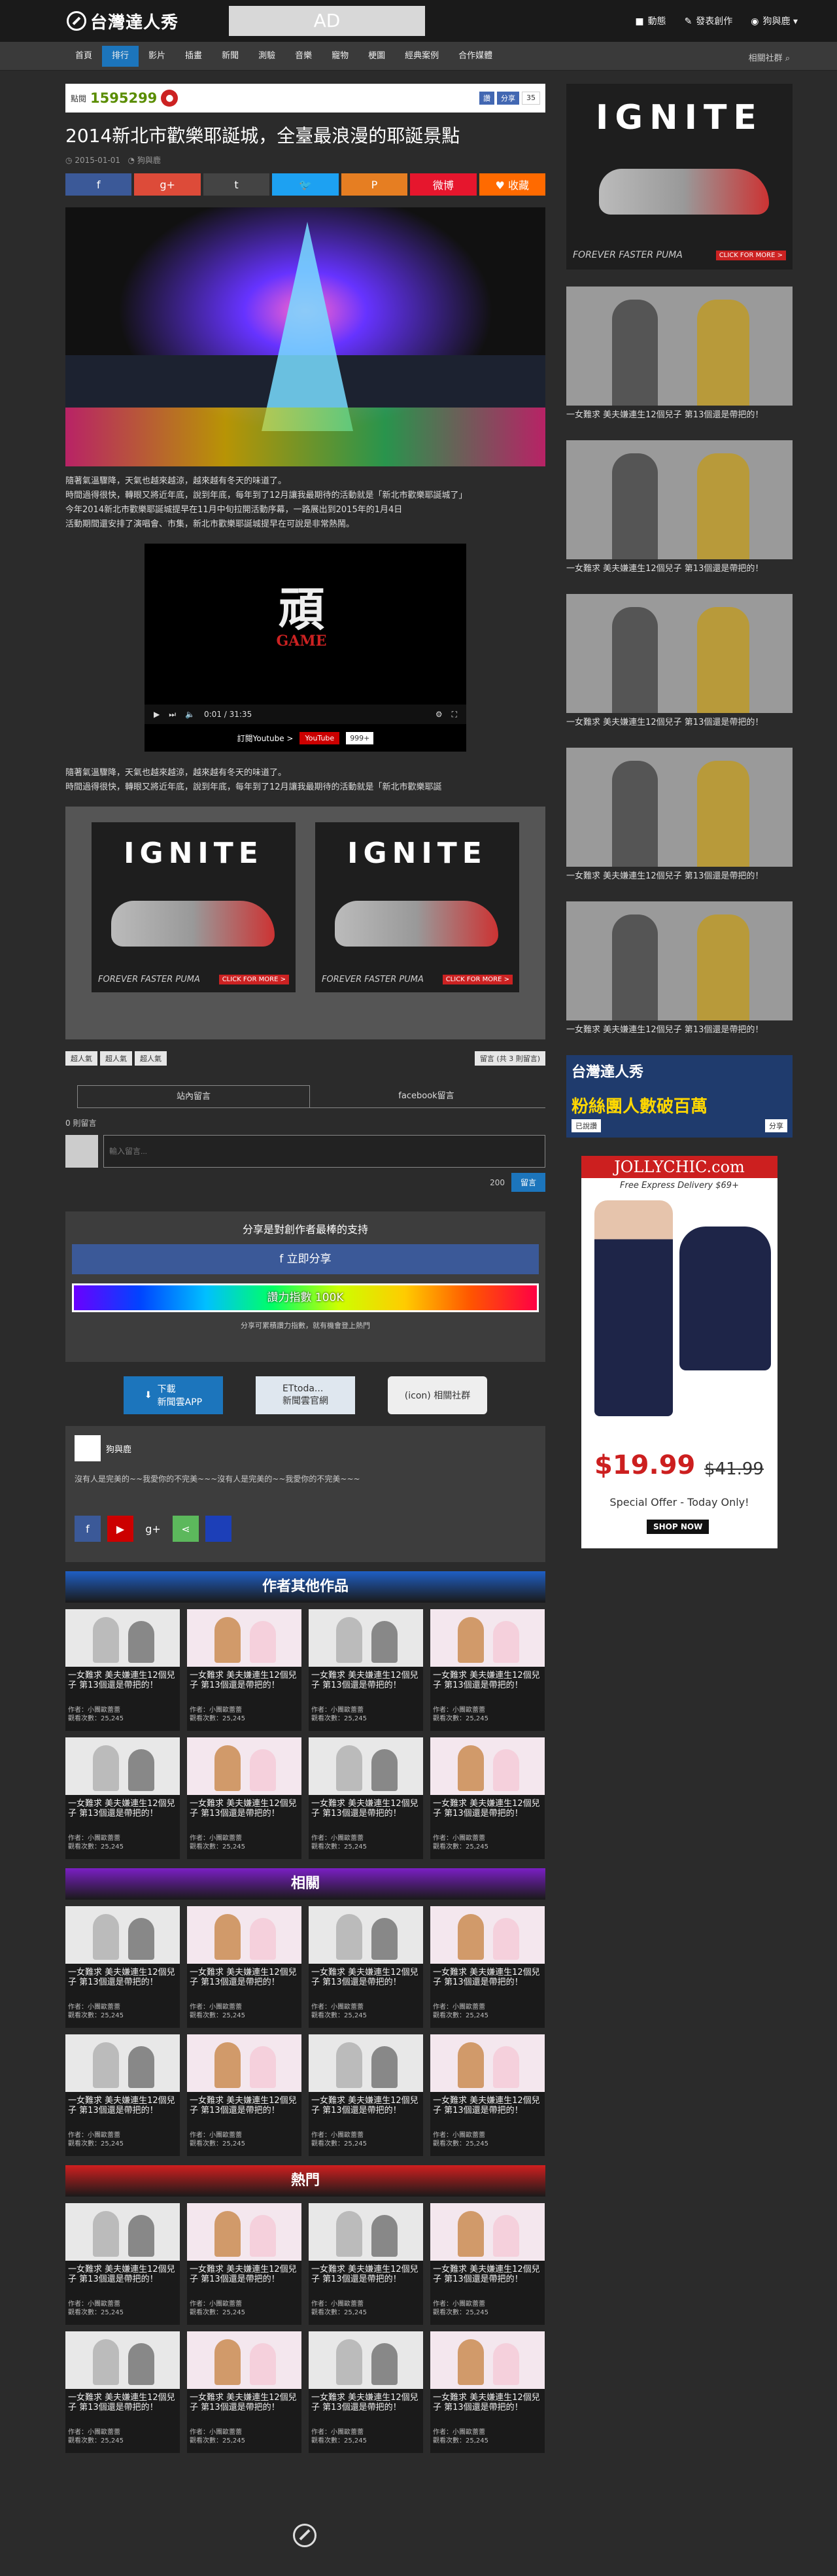  I want to click on download-app-button: ⬇ 下載 新聞雲APP, so click(174, 1395).